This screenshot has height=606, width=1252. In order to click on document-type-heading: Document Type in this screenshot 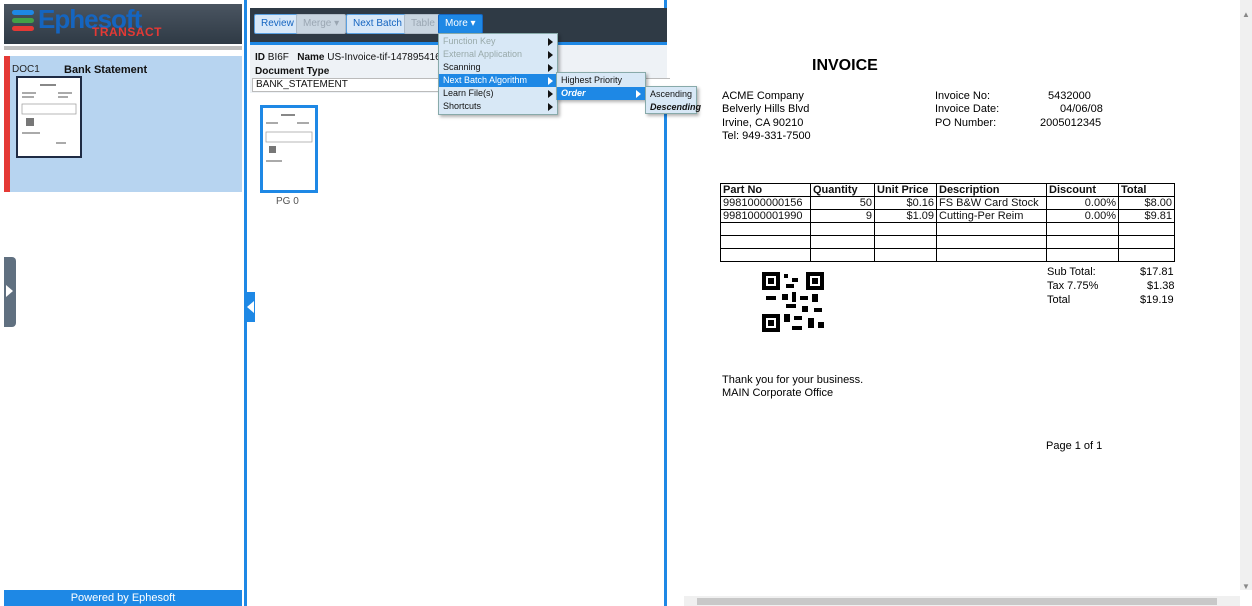, I will do `click(292, 71)`.